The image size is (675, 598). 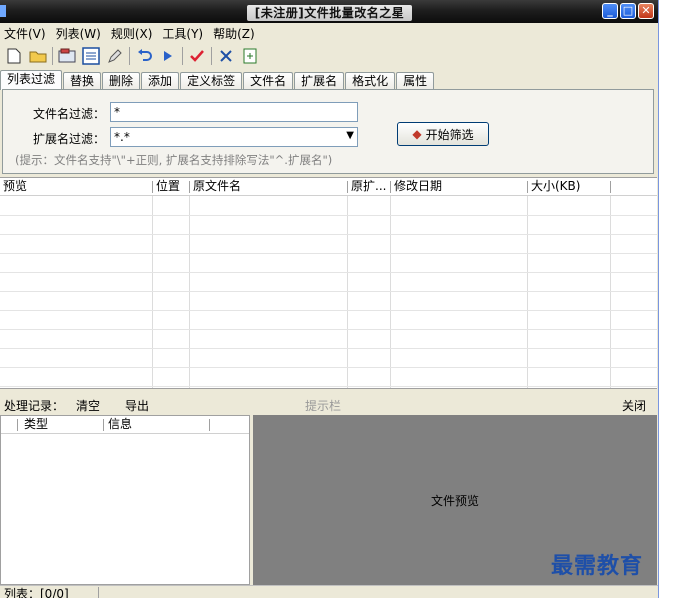 I want to click on records-label: 处理记录：, so click(x=34, y=406).